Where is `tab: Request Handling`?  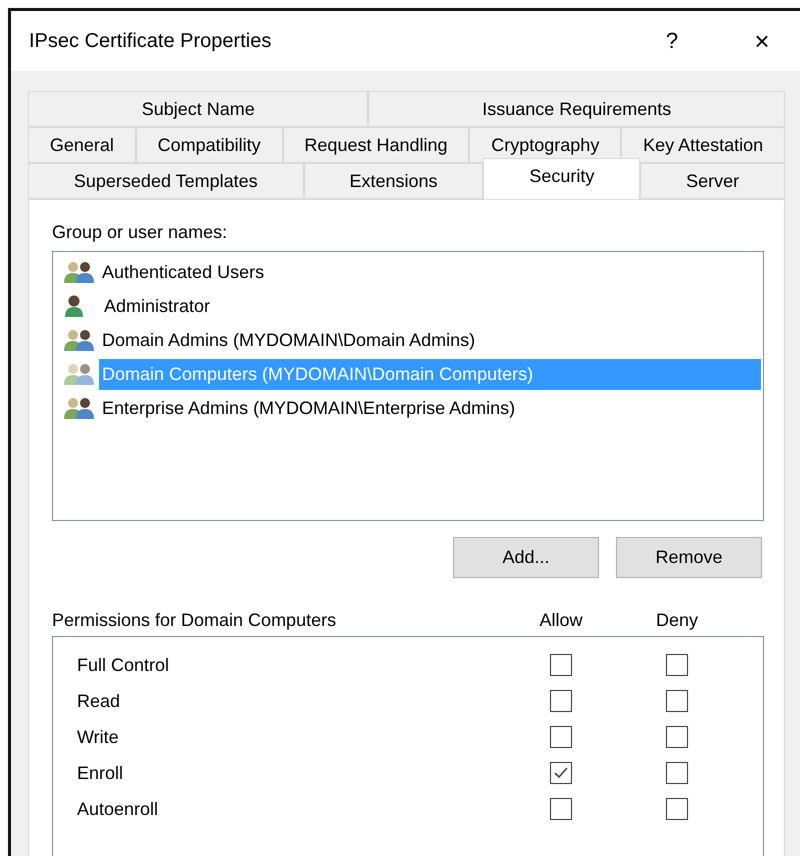
tab: Request Handling is located at coordinates (376, 145).